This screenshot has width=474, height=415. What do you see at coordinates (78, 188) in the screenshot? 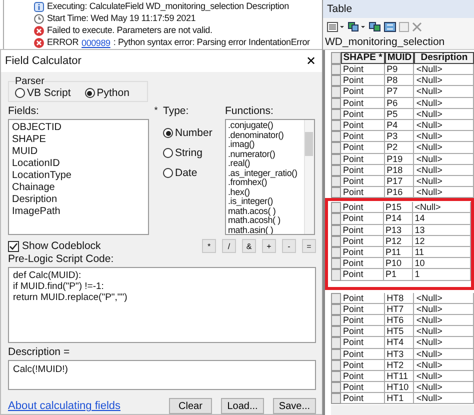
I see `field-item: Chainage` at bounding box center [78, 188].